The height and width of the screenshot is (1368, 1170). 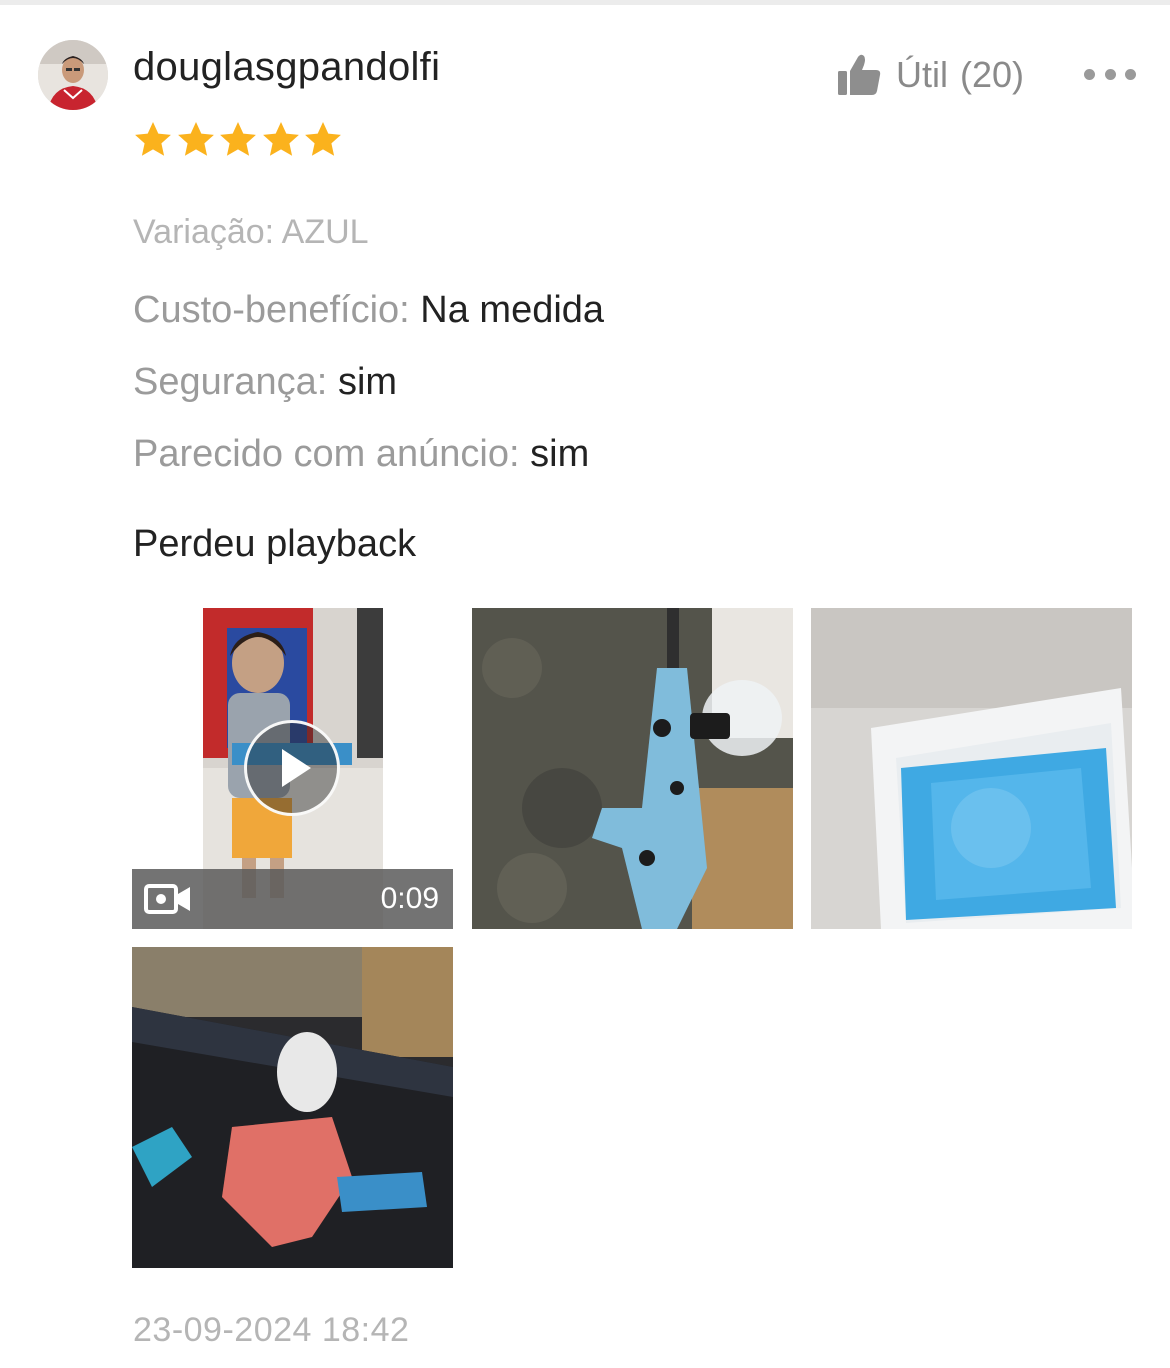 I want to click on helpful-button: Útil (20), so click(x=930, y=75).